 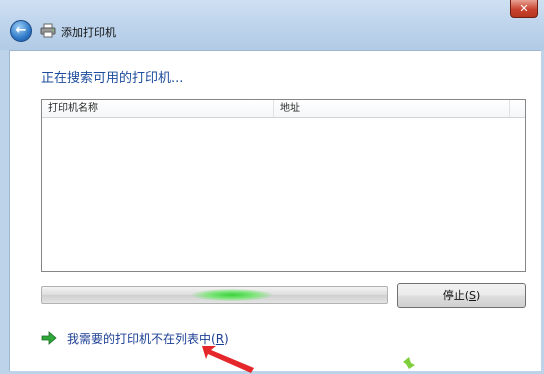 I want to click on back-arrow-icon: ←, so click(x=21, y=30).